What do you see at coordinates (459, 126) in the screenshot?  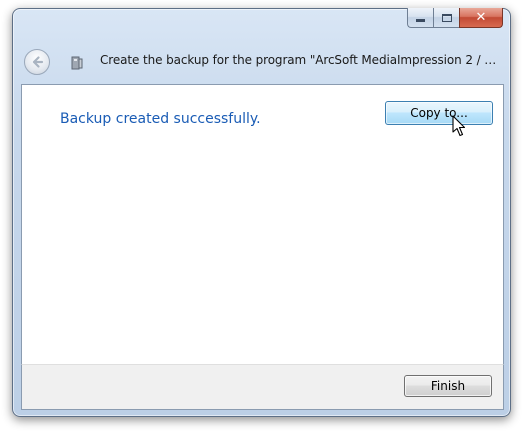 I see `mouse-cursor-icon` at bounding box center [459, 126].